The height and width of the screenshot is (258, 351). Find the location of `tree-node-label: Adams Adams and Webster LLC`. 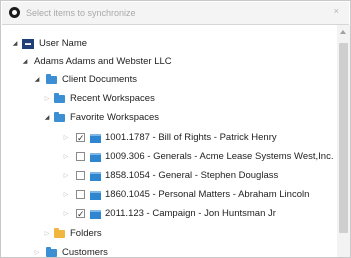

tree-node-label: Adams Adams and Webster LLC is located at coordinates (103, 61).